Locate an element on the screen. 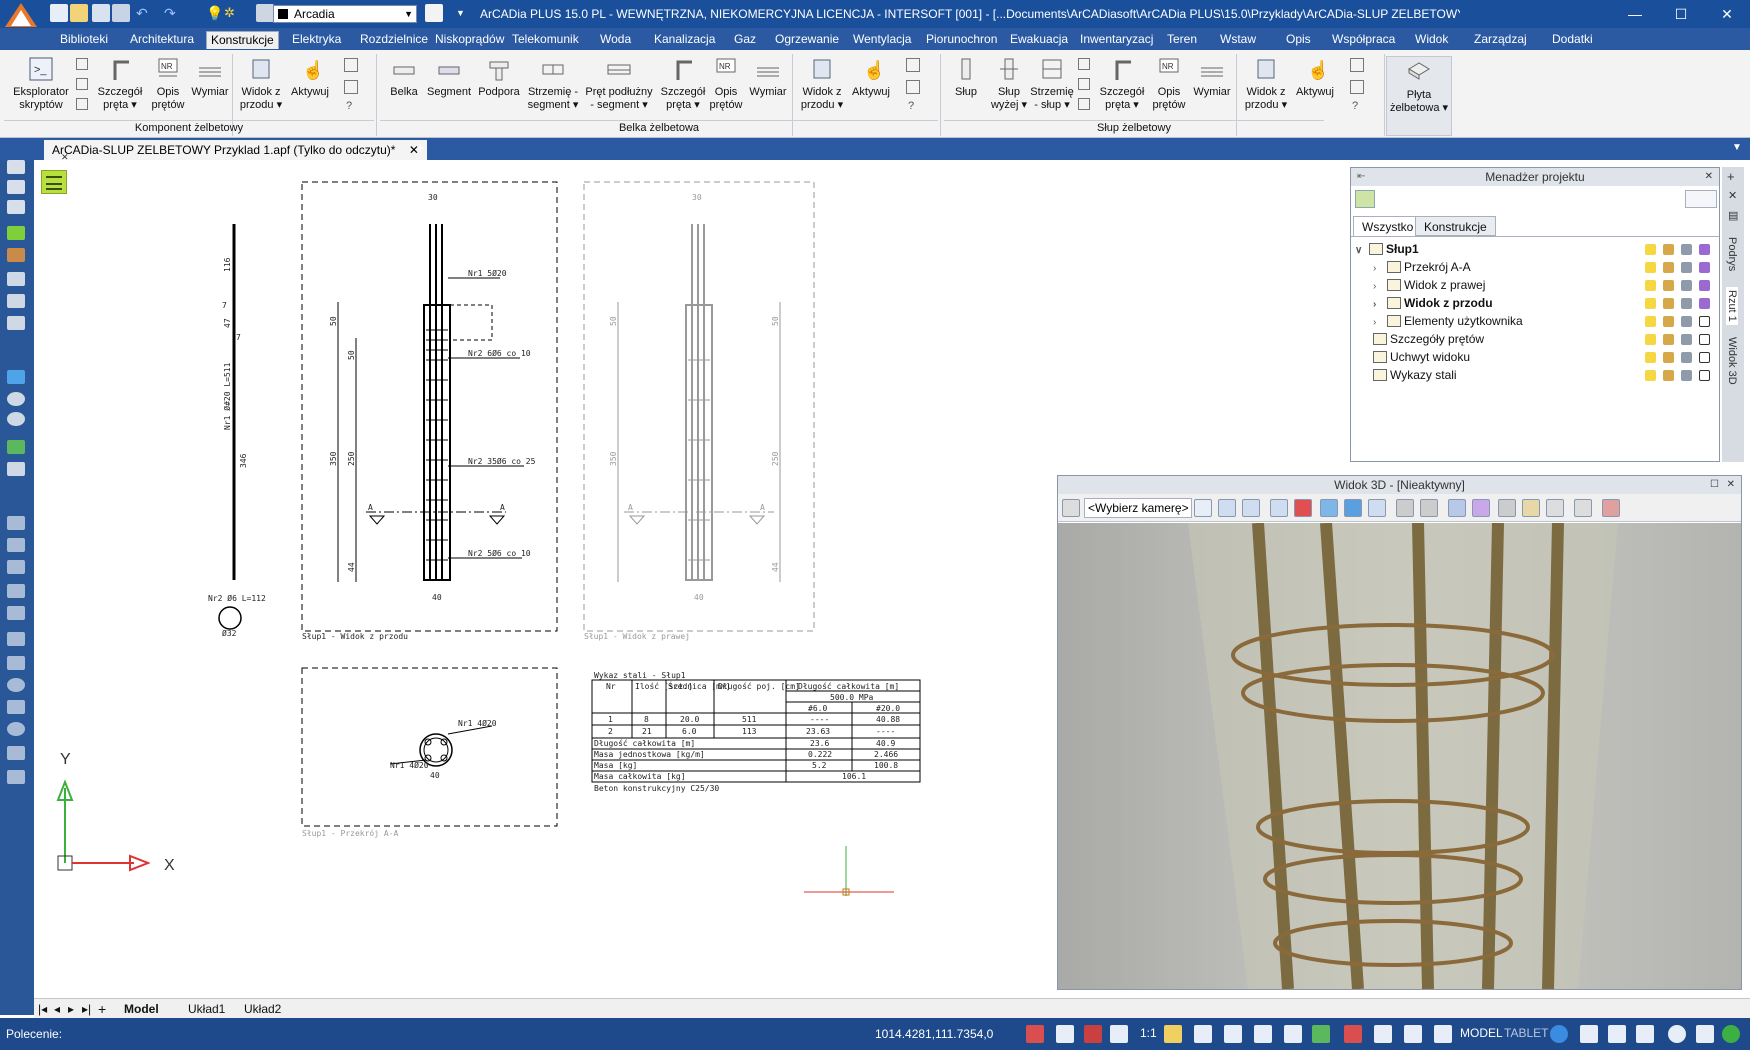 Image resolution: width=1750 pixels, height=1050 pixels. rectangle-tool-icon is located at coordinates (16, 639).